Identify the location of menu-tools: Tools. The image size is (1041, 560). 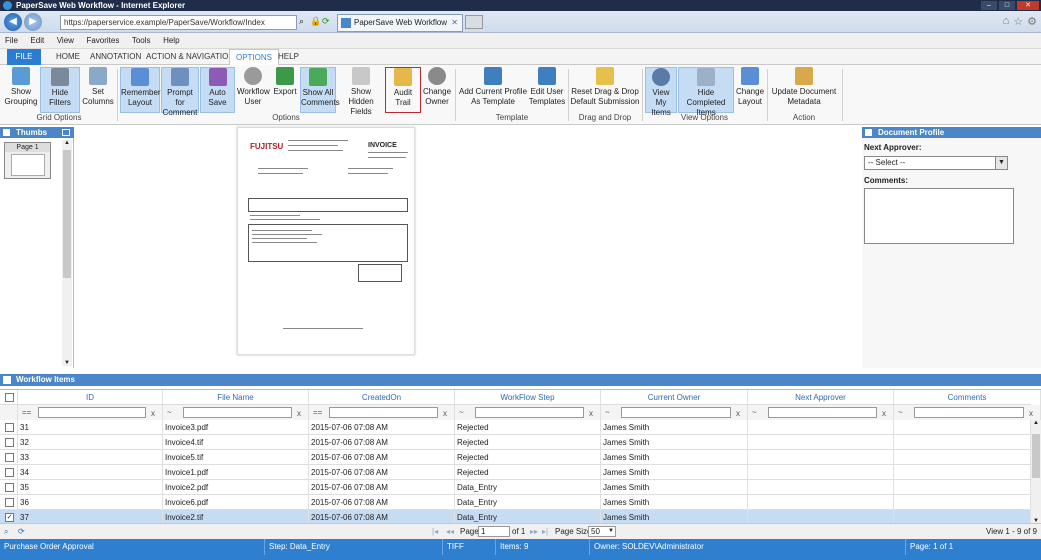
(141, 41).